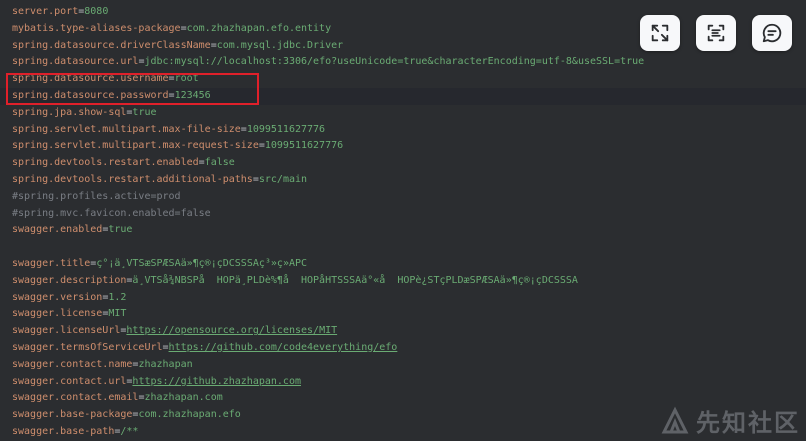 This screenshot has height=441, width=806. Describe the element at coordinates (96, 11) in the screenshot. I see `property-value: 8080` at that location.